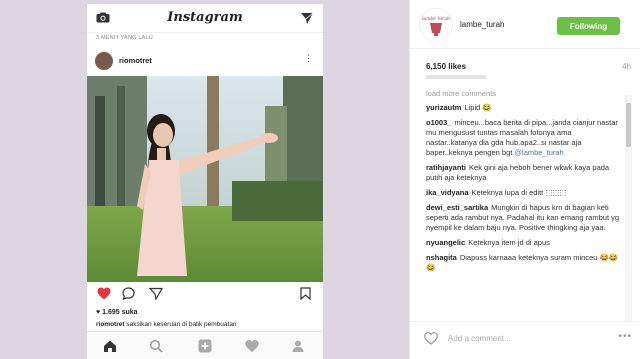  What do you see at coordinates (305, 293) in the screenshot?
I see `bookmark-icon` at bounding box center [305, 293].